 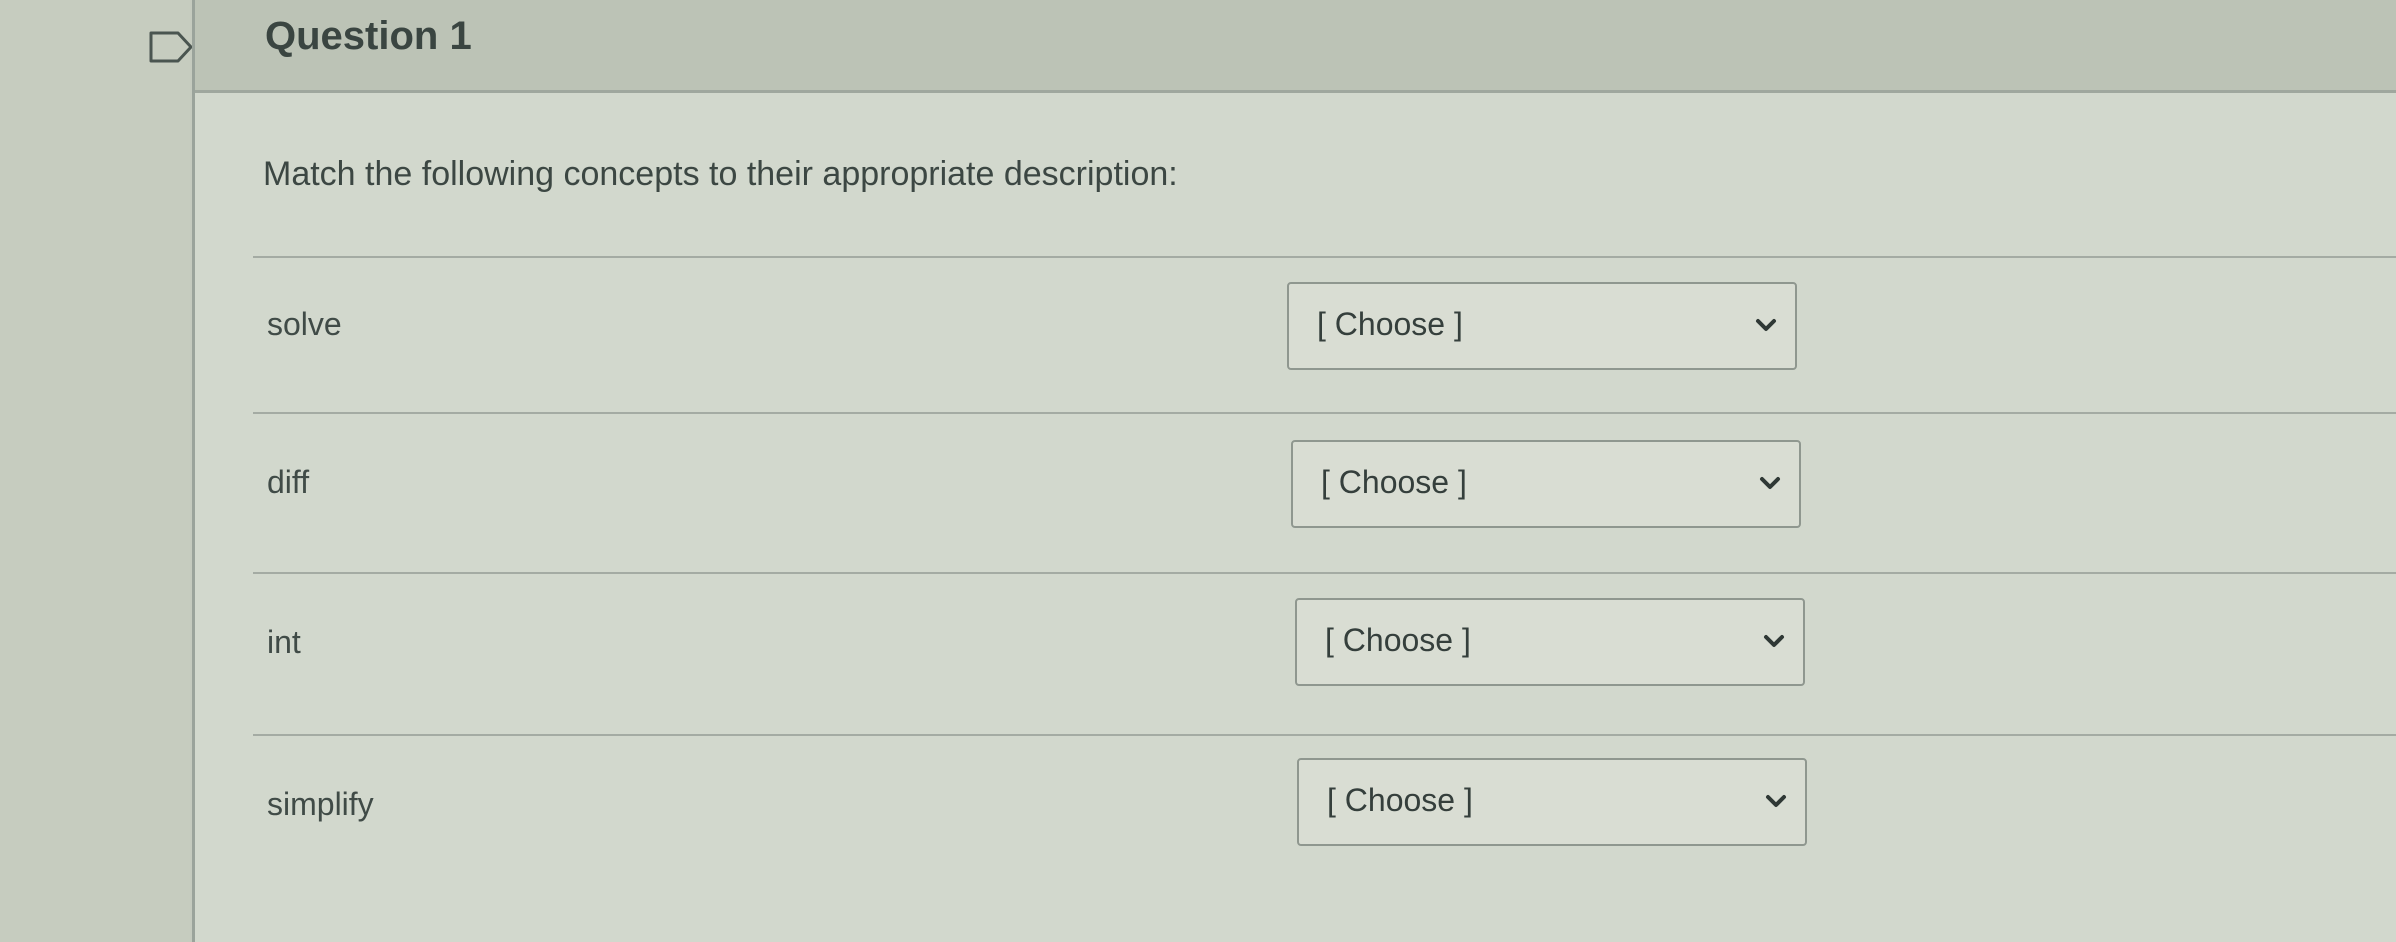 What do you see at coordinates (284, 642) in the screenshot?
I see `match-term-label: int` at bounding box center [284, 642].